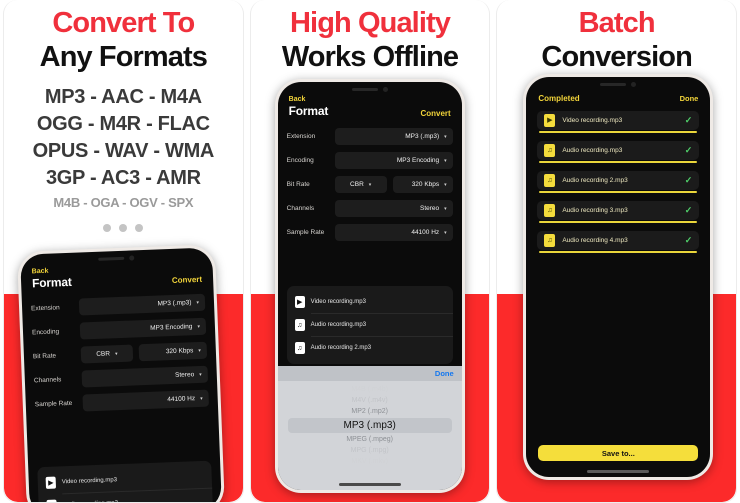 Image resolution: width=740 pixels, height=503 pixels. Describe the element at coordinates (618, 152) in the screenshot. I see `table-row: ♫ Audio recording.mp3 ✓` at that location.